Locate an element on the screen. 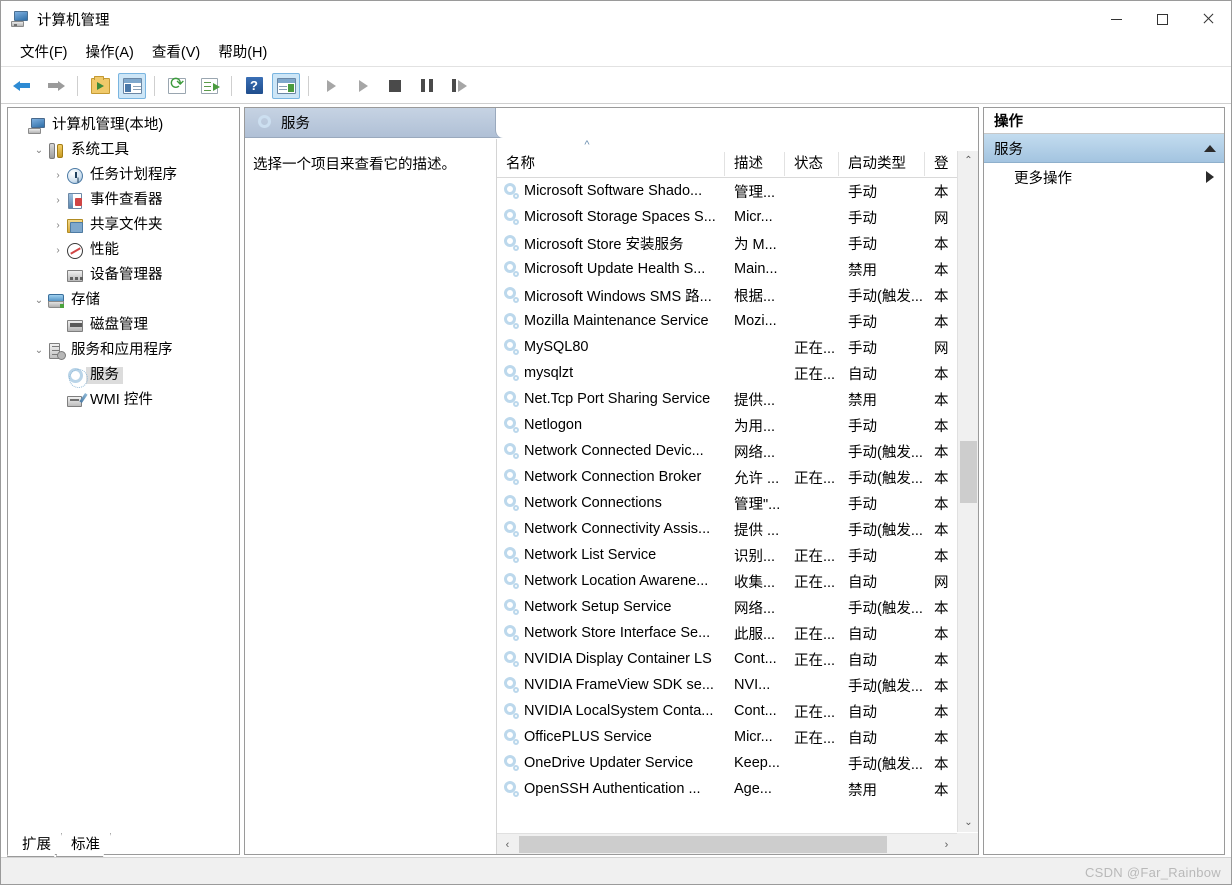  table-row: Network Location Awarene... 收集... 正在... 自动 网 is located at coordinates (726, 581).